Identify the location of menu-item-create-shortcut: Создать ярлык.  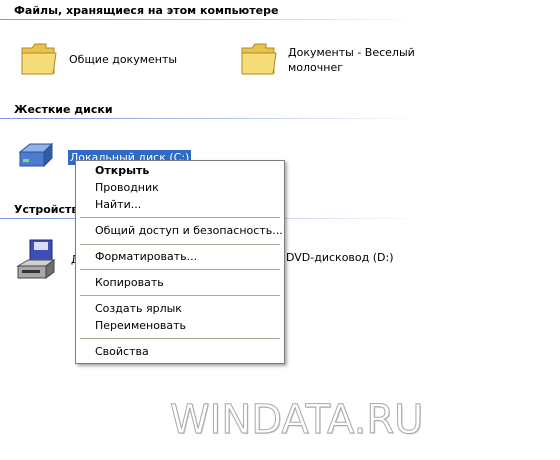
(138, 309).